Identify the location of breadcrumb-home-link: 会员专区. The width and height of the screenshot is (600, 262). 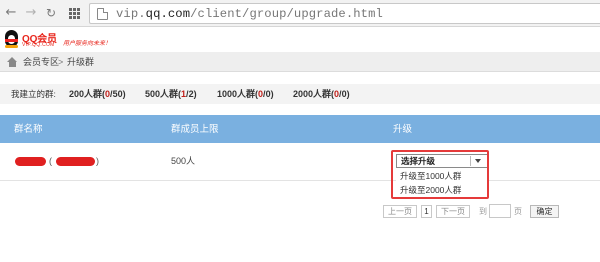
(41, 62).